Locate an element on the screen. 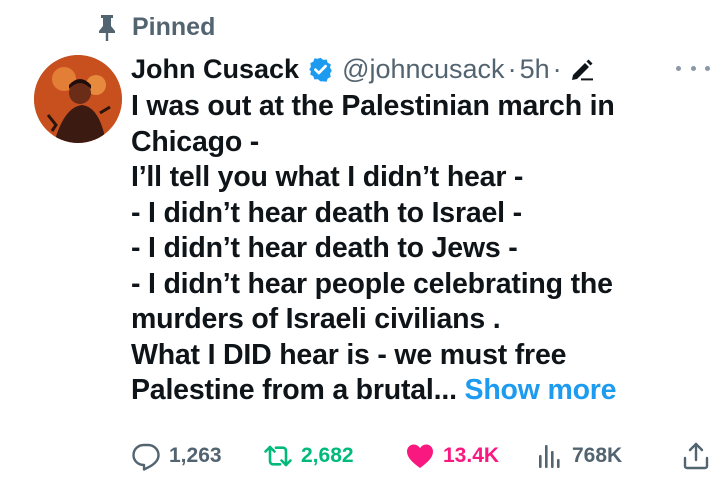 The width and height of the screenshot is (720, 501). tweet-text-line: - I didn’t hear people celebrating the is located at coordinates (372, 283).